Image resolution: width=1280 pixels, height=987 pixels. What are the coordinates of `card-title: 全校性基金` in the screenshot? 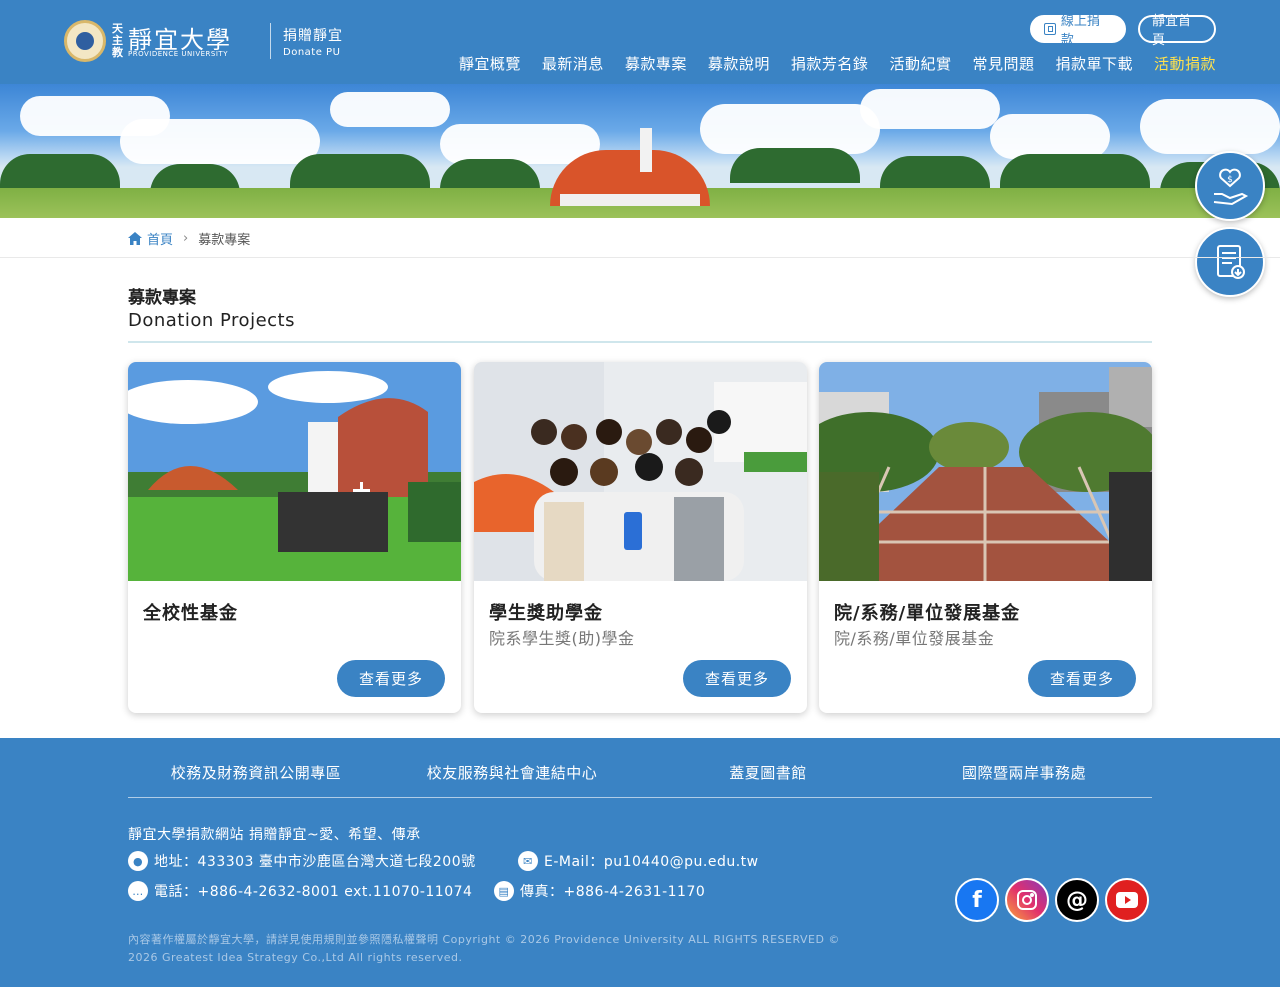 It's located at (190, 613).